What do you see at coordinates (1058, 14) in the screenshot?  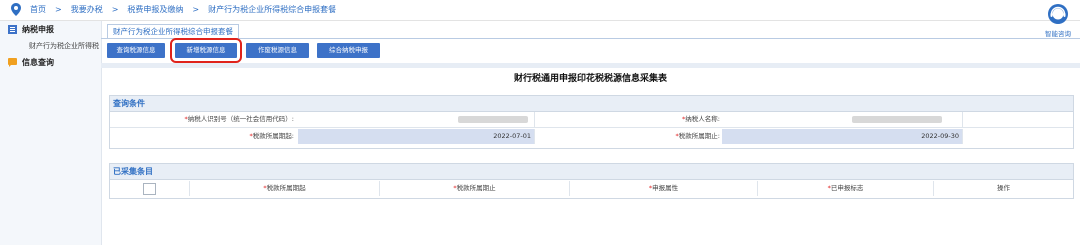 I see `customer-service-icon` at bounding box center [1058, 14].